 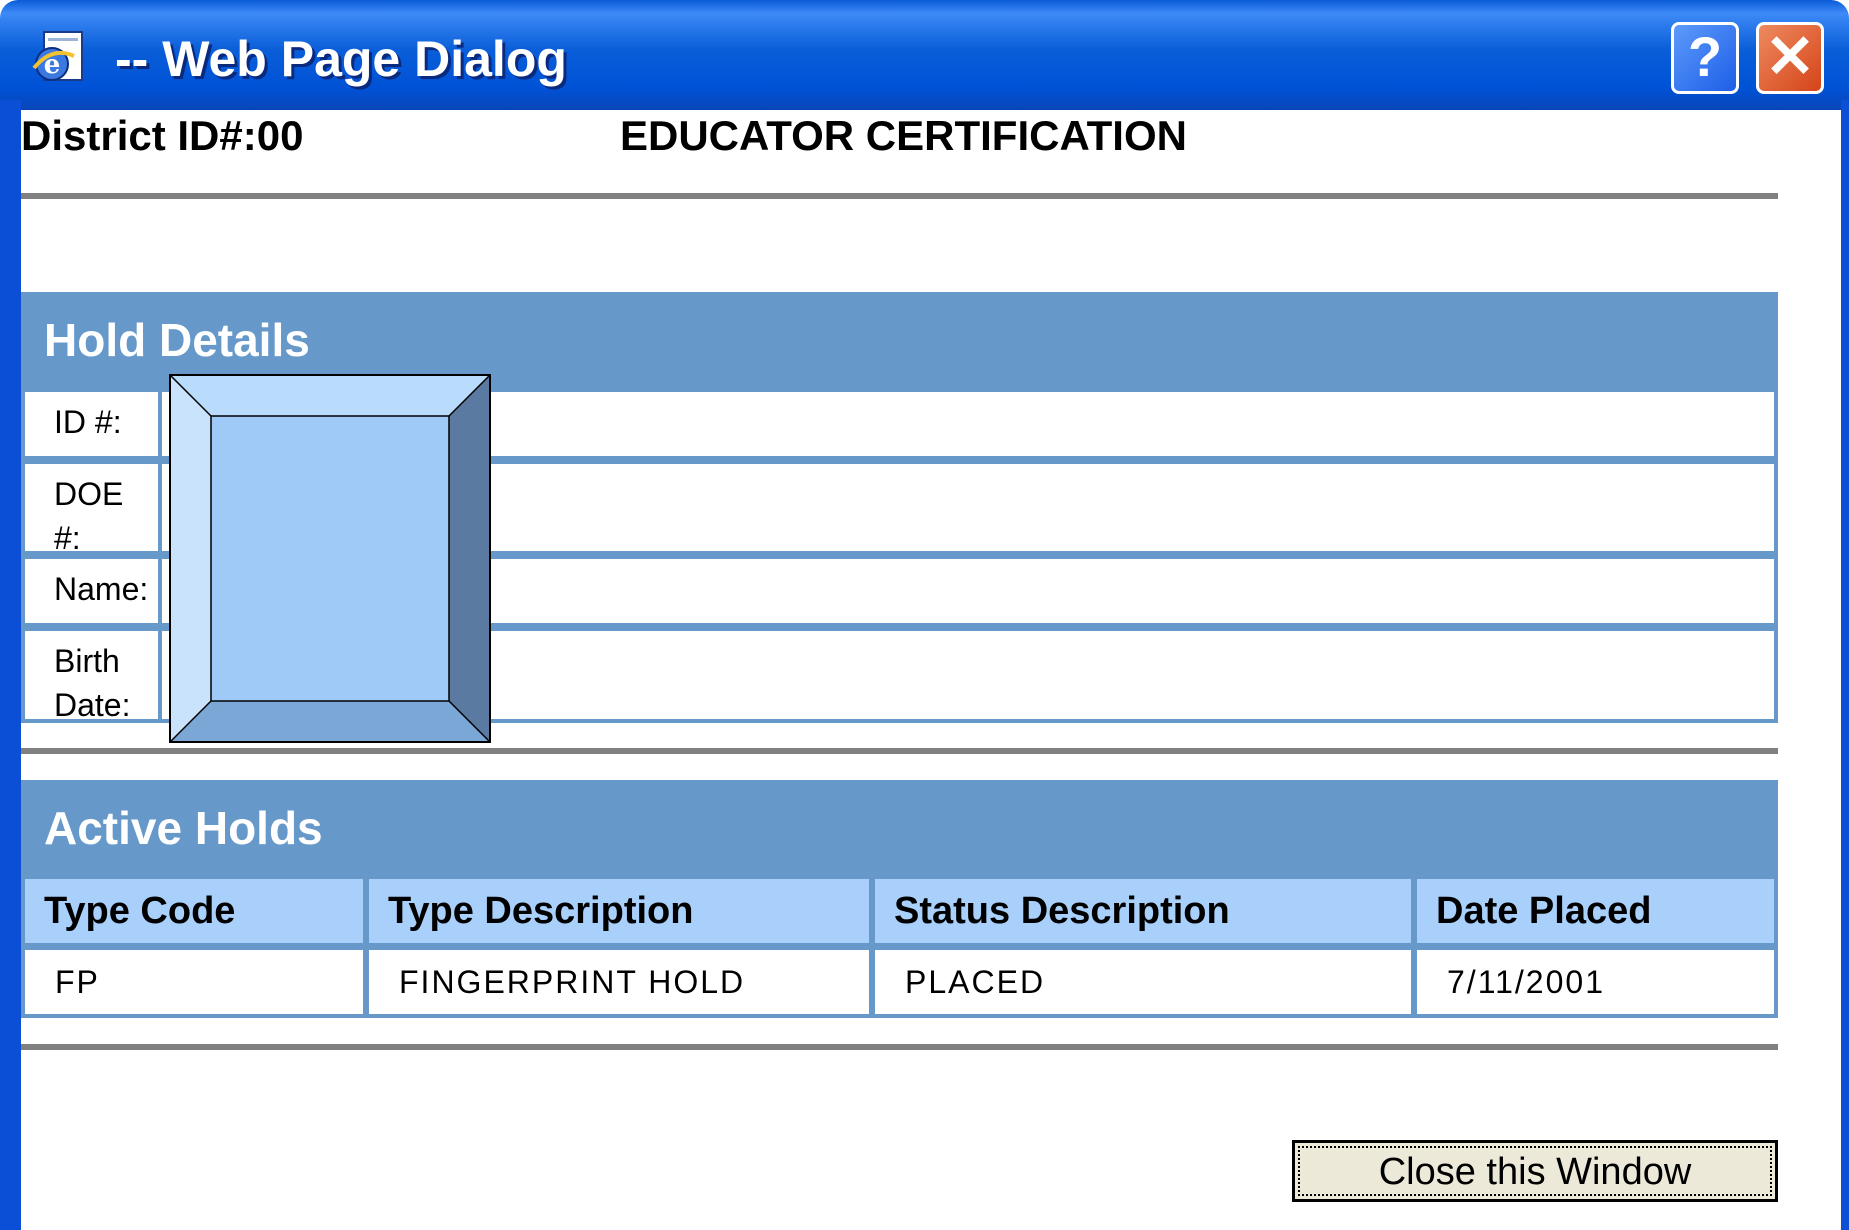 What do you see at coordinates (1143, 911) in the screenshot?
I see `column-header-status-description: Status Description` at bounding box center [1143, 911].